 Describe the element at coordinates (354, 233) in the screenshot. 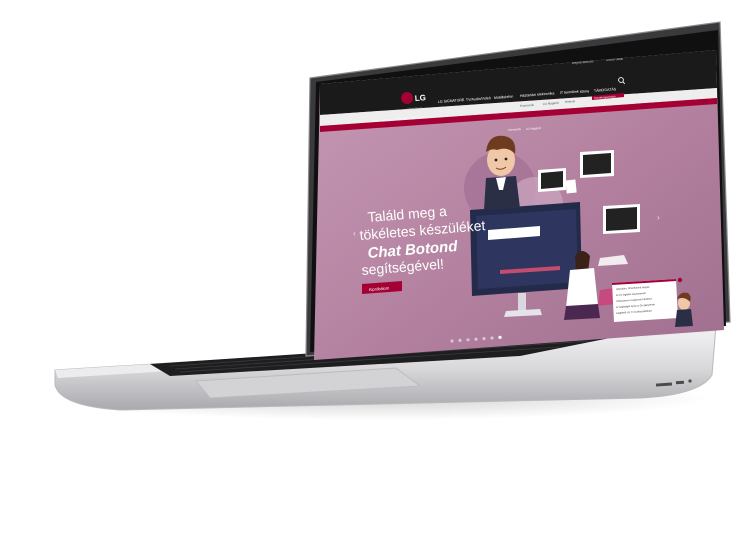

I see `carousel-prev-icon: ‹` at that location.